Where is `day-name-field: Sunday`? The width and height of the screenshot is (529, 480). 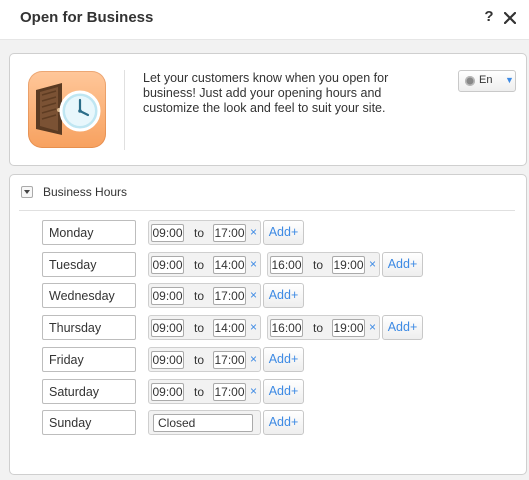 day-name-field: Sunday is located at coordinates (89, 422).